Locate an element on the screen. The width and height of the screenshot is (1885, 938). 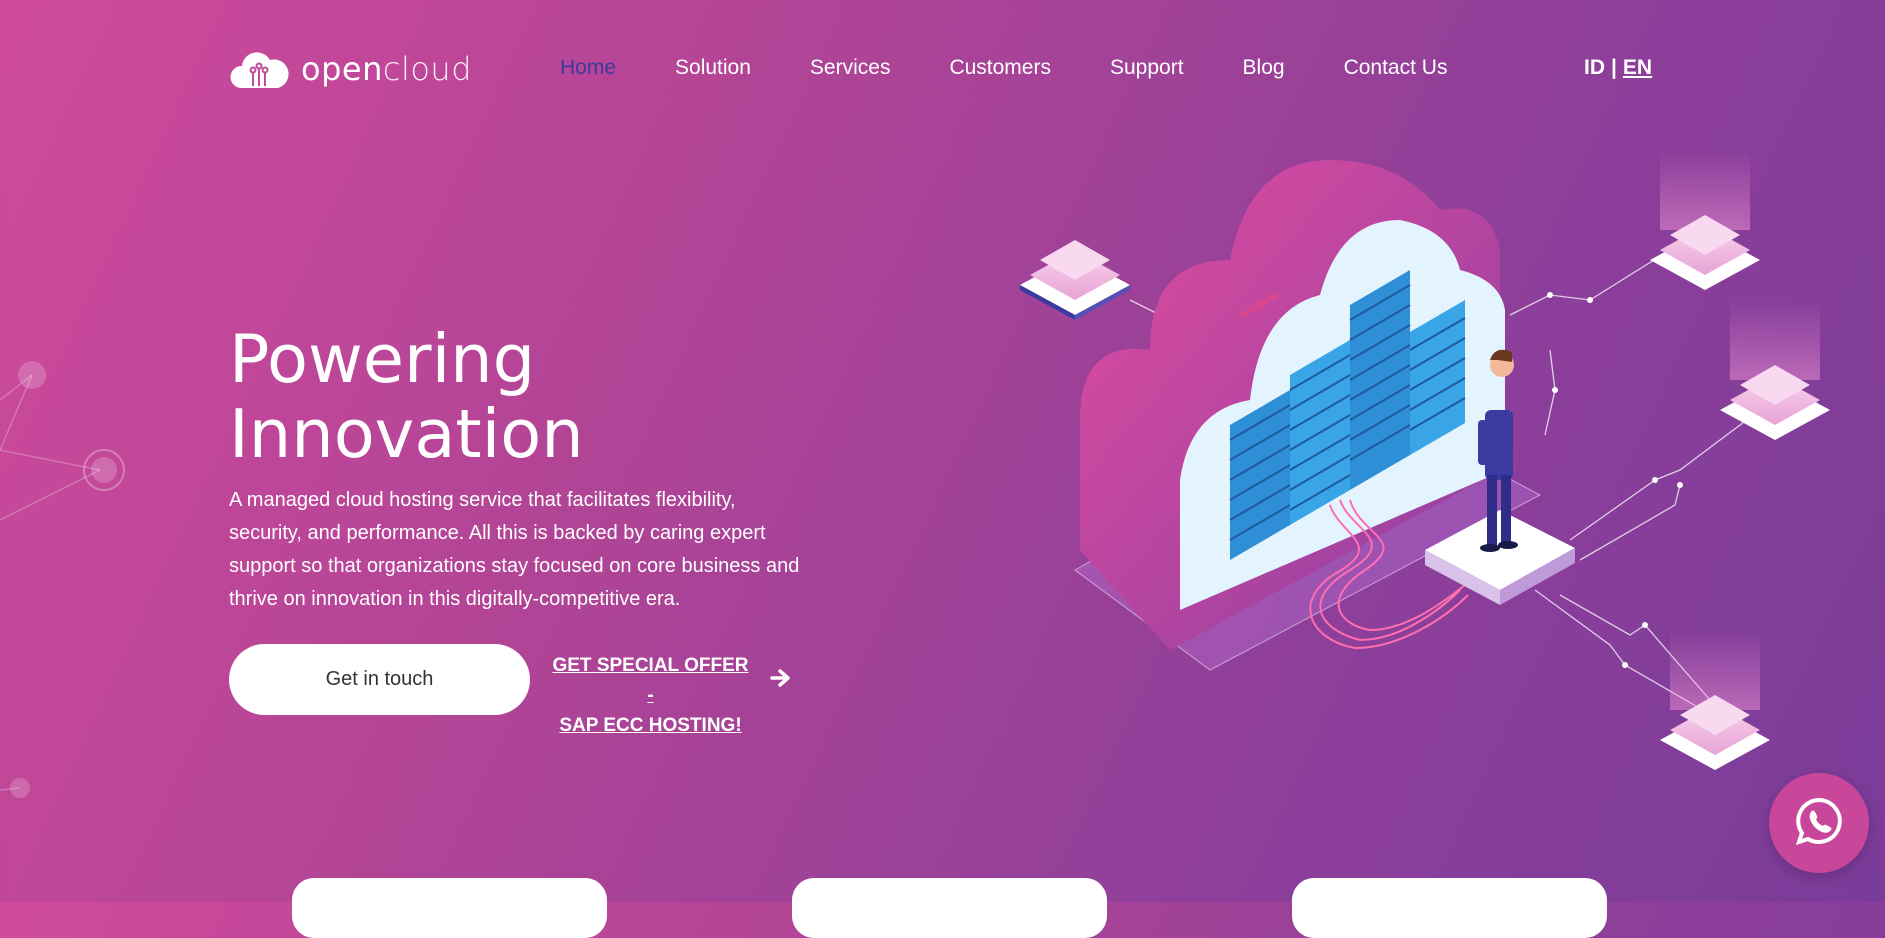
nav-home: Home is located at coordinates (588, 68).